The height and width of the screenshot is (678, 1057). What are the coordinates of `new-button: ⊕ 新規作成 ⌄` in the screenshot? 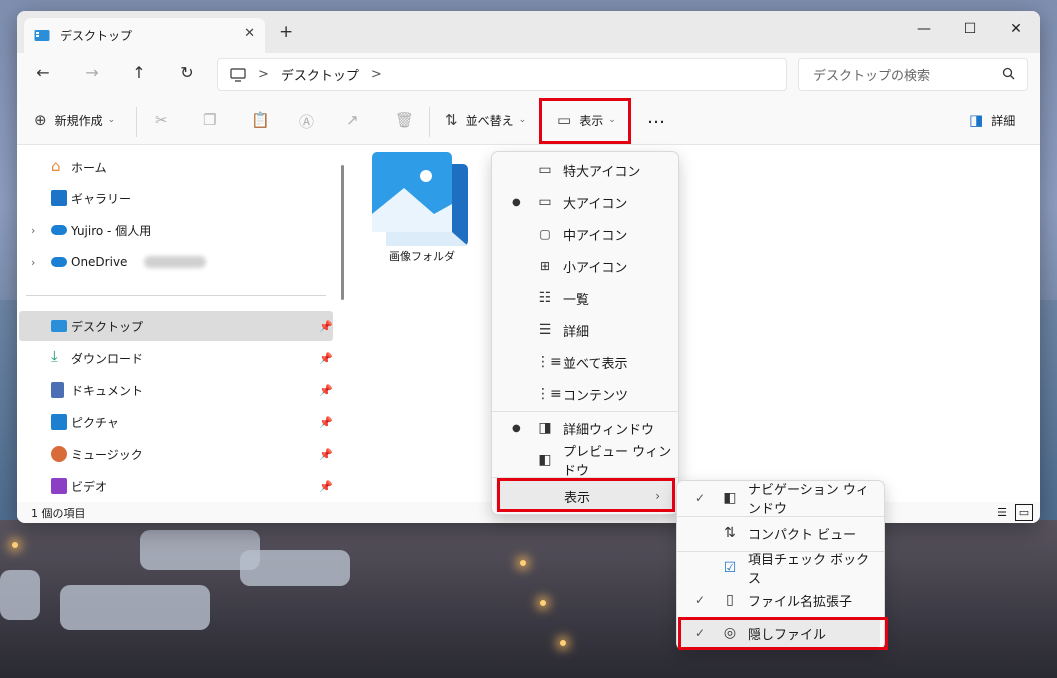 It's located at (74, 120).